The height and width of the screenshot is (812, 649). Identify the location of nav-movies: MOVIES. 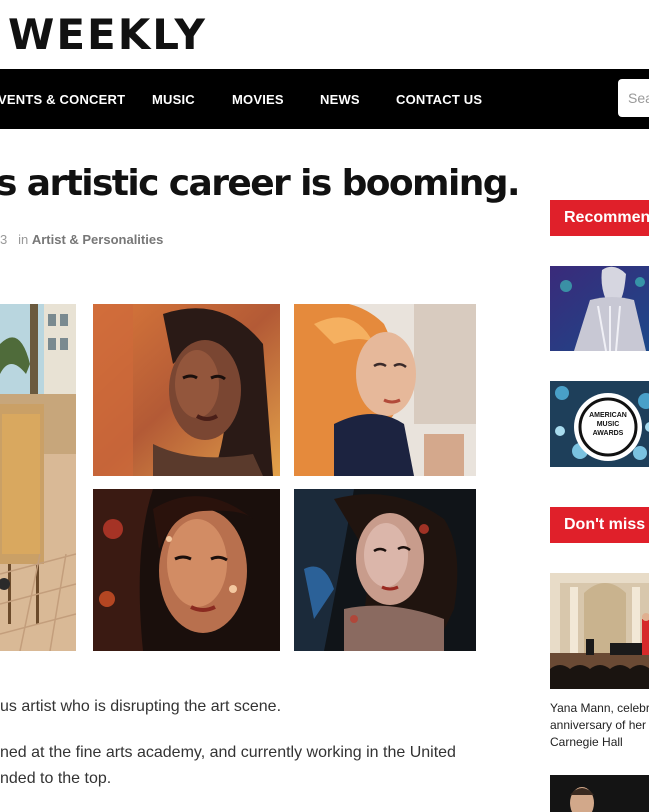
(258, 99).